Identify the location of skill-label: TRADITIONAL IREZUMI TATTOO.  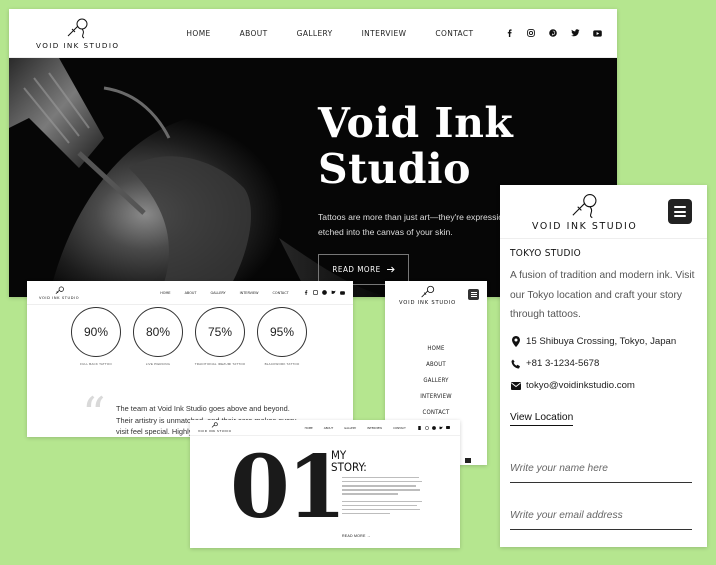
(220, 364).